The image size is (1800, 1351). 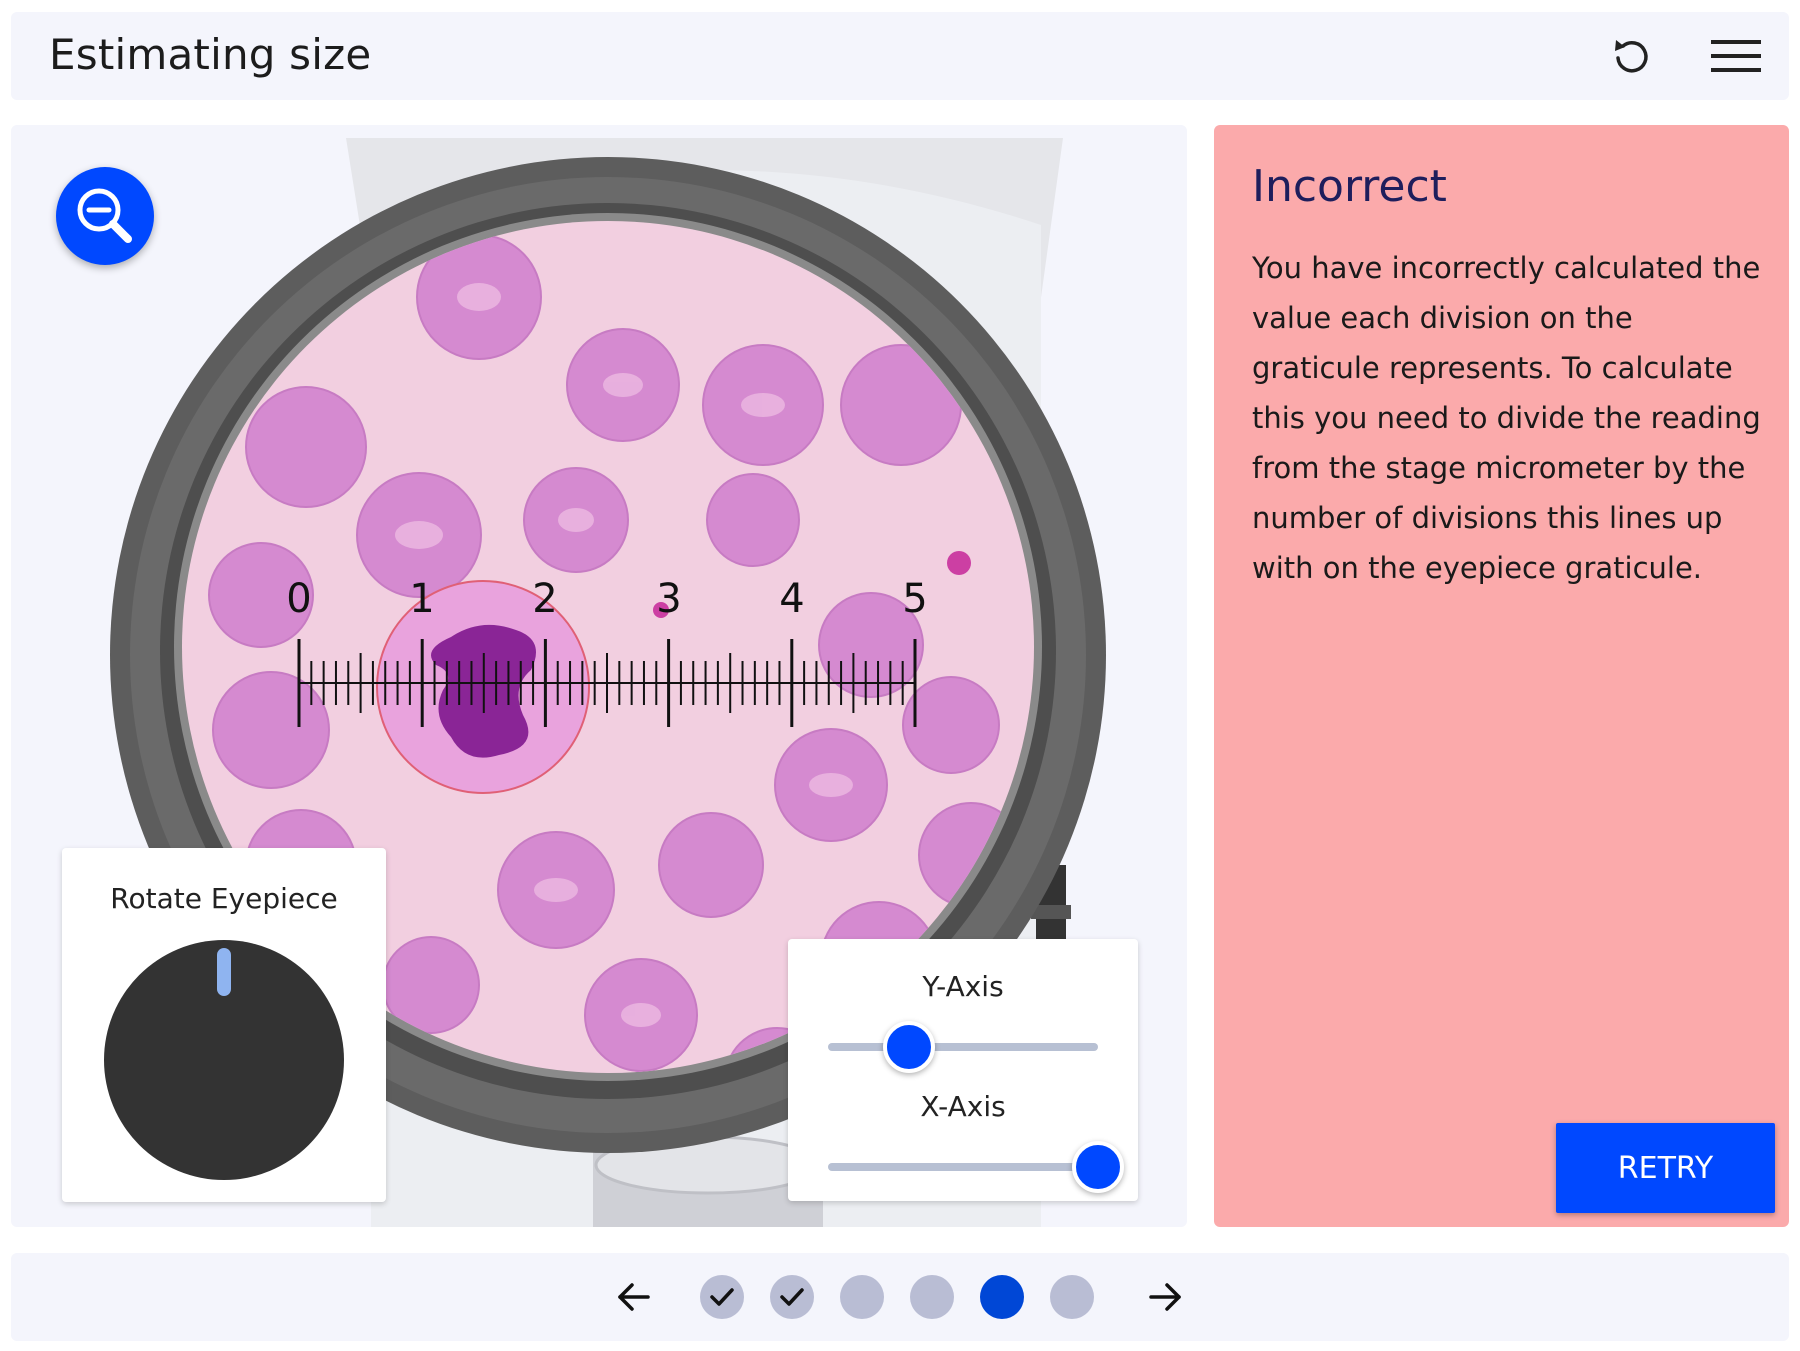 I want to click on header-bar: Estimating size, so click(x=900, y=56).